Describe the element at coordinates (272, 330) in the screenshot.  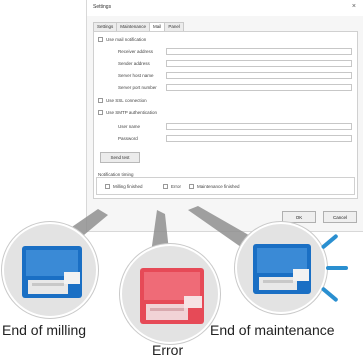
I see `caption-end-of-maintenance: End of maintenance` at that location.